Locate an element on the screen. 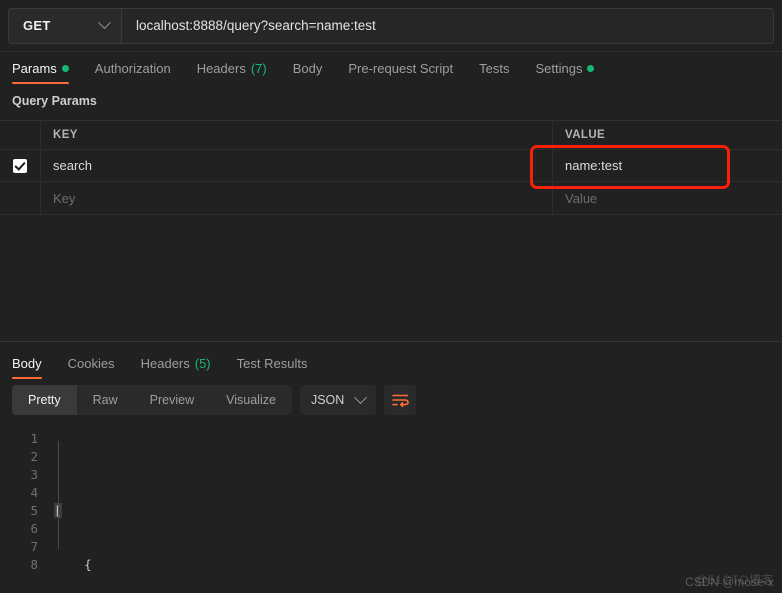  settings-modified-dot-icon is located at coordinates (591, 68).